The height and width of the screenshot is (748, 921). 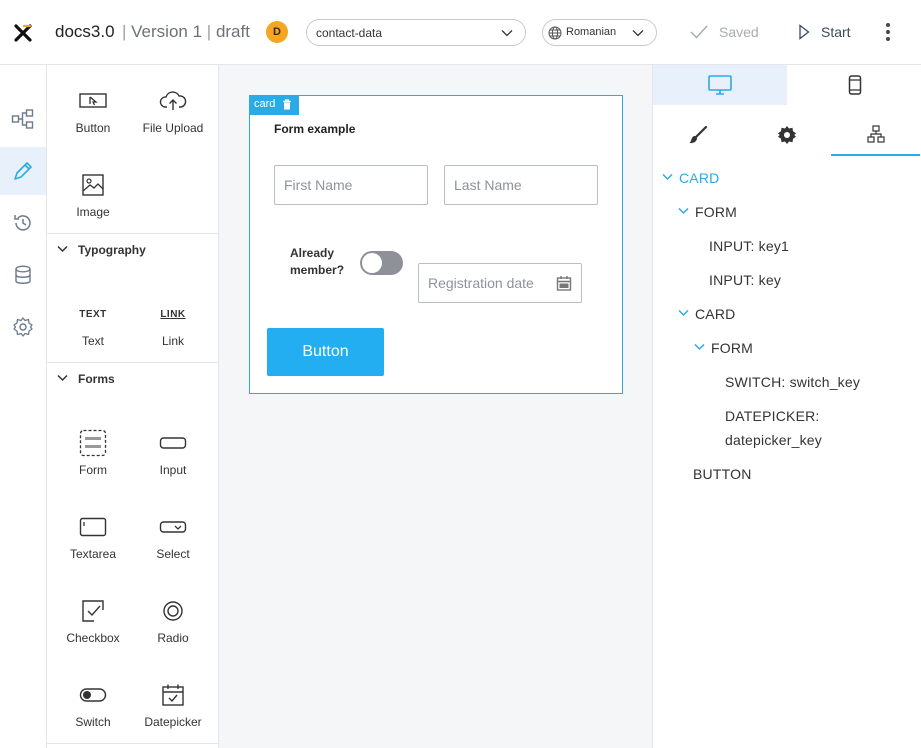 What do you see at coordinates (93, 527) in the screenshot?
I see `textarea-icon` at bounding box center [93, 527].